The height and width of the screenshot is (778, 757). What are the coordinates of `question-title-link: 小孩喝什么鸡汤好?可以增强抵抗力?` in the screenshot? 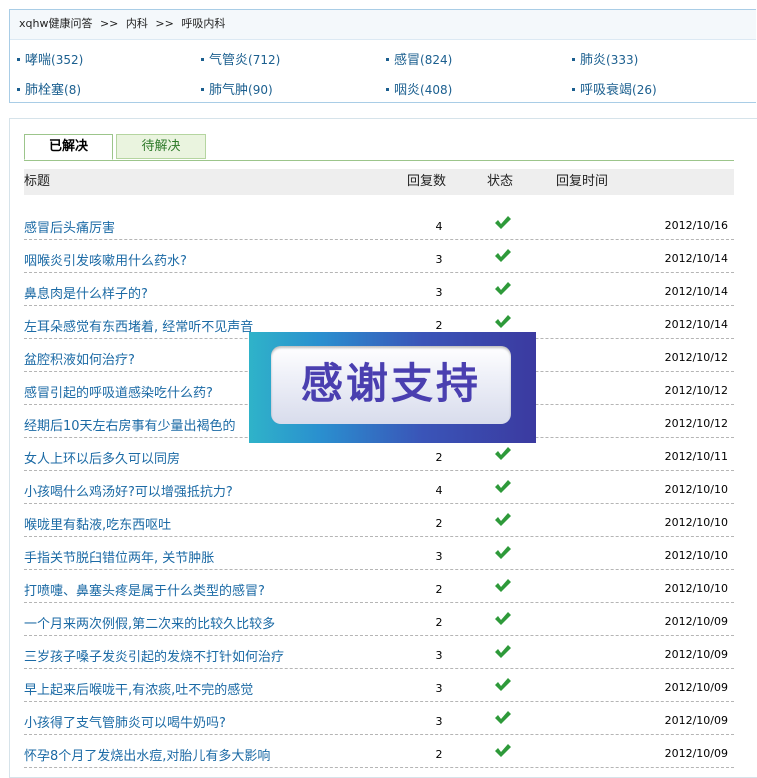 It's located at (128, 490).